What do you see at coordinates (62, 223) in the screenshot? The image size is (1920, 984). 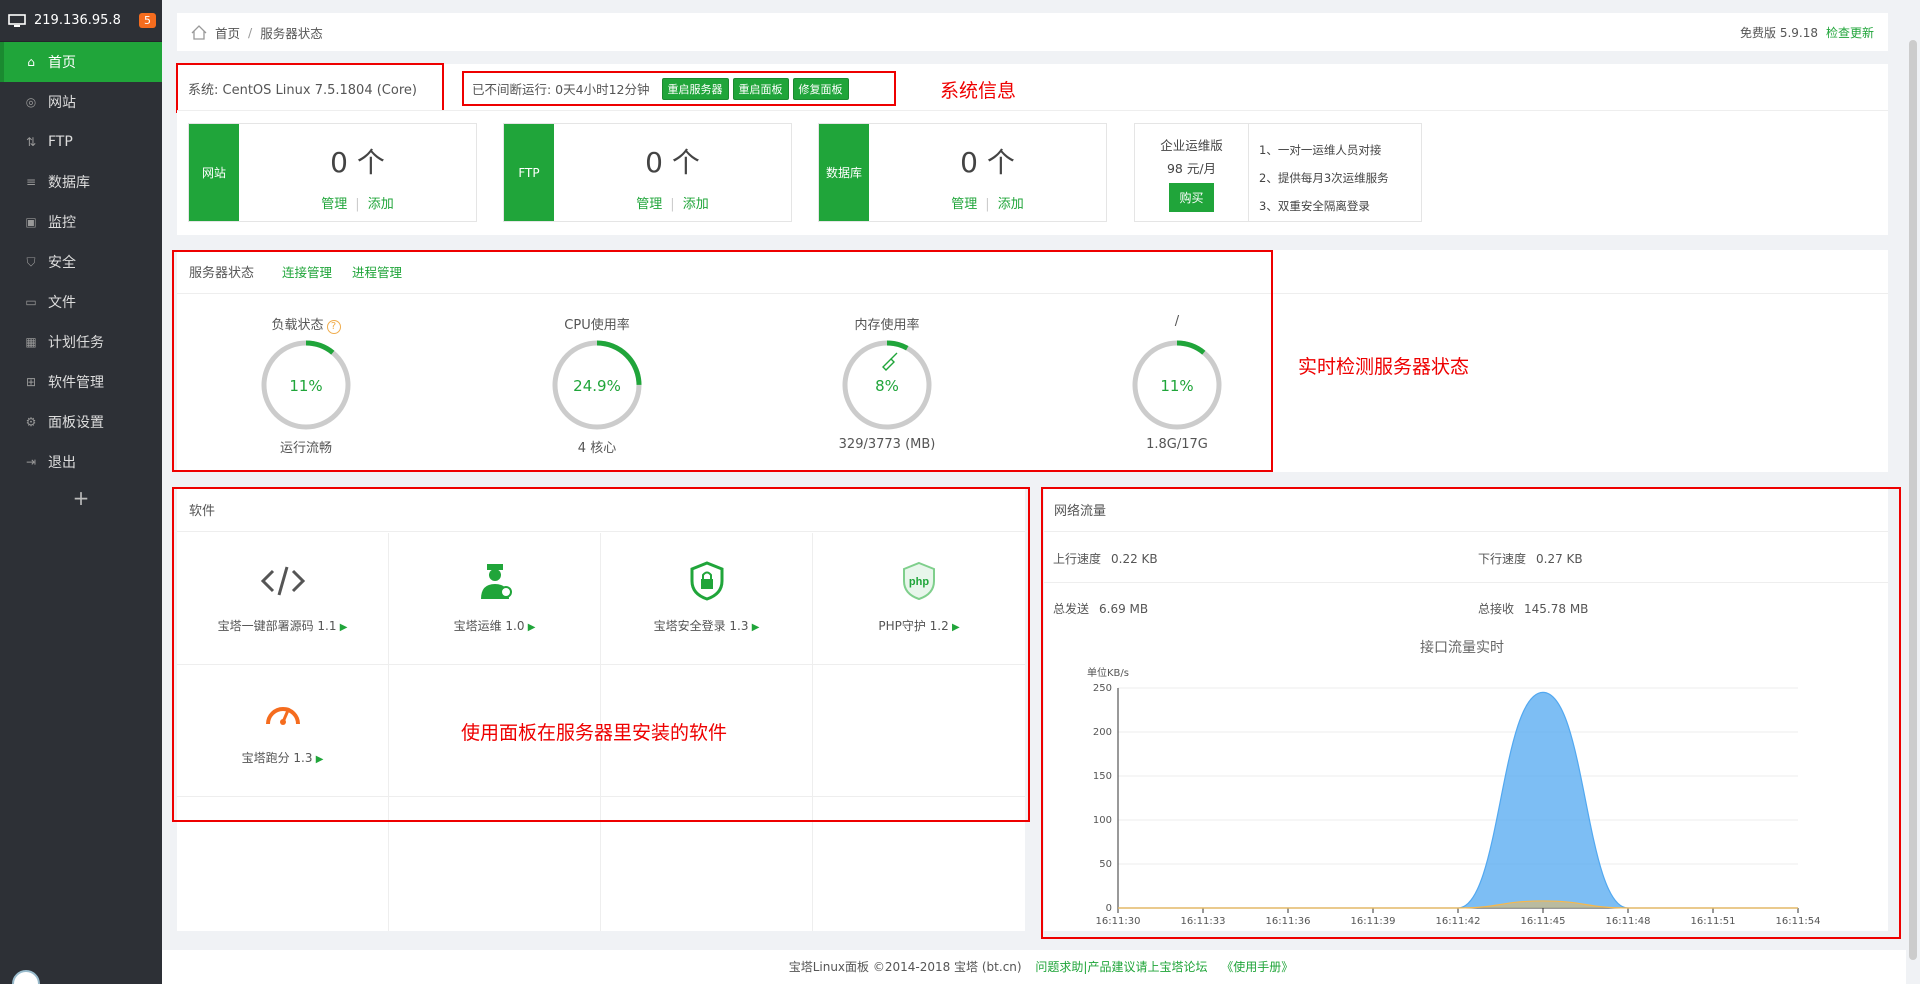 I see `sidebar-item-label: 监控` at bounding box center [62, 223].